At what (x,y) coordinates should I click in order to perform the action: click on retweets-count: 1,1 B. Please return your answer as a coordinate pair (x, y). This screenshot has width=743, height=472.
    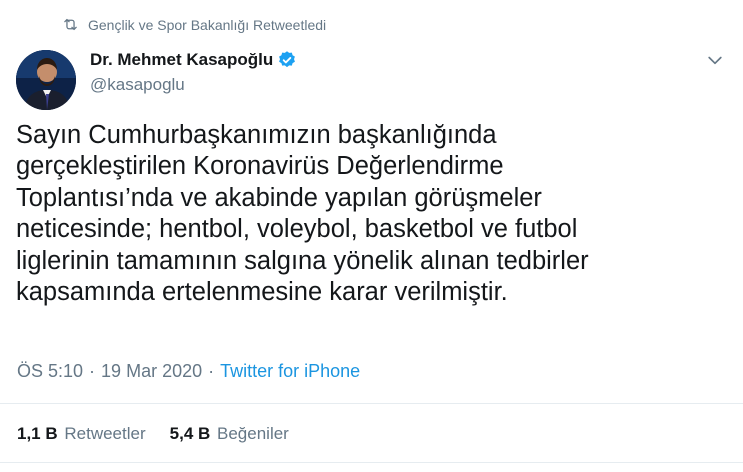
    Looking at the image, I should click on (37, 433).